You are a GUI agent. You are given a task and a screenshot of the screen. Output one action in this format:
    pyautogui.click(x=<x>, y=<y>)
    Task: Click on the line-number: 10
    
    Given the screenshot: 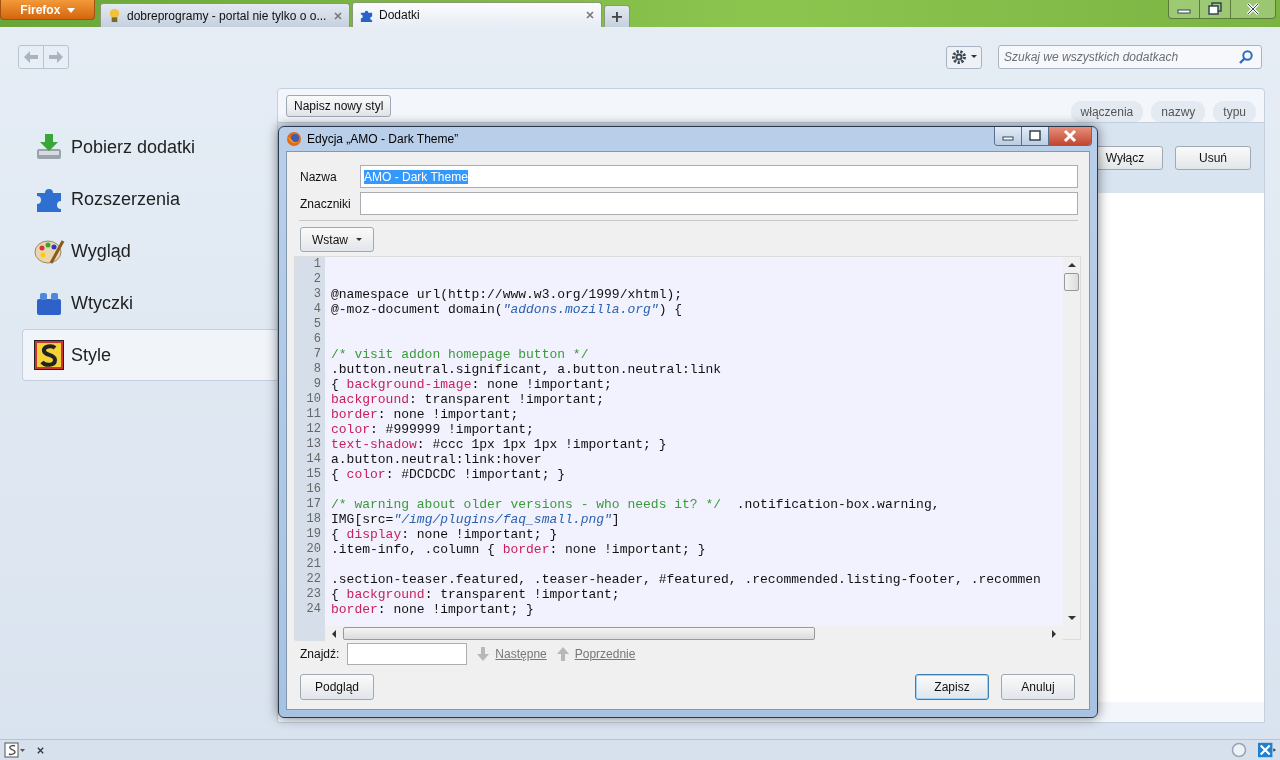 What is the action you would take?
    pyautogui.click(x=313, y=399)
    